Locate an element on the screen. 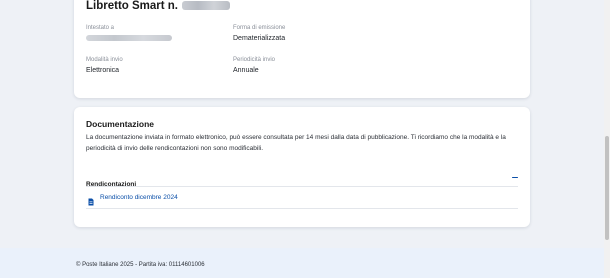 Image resolution: width=610 pixels, height=278 pixels. field-label: Periodicità invio is located at coordinates (254, 60).